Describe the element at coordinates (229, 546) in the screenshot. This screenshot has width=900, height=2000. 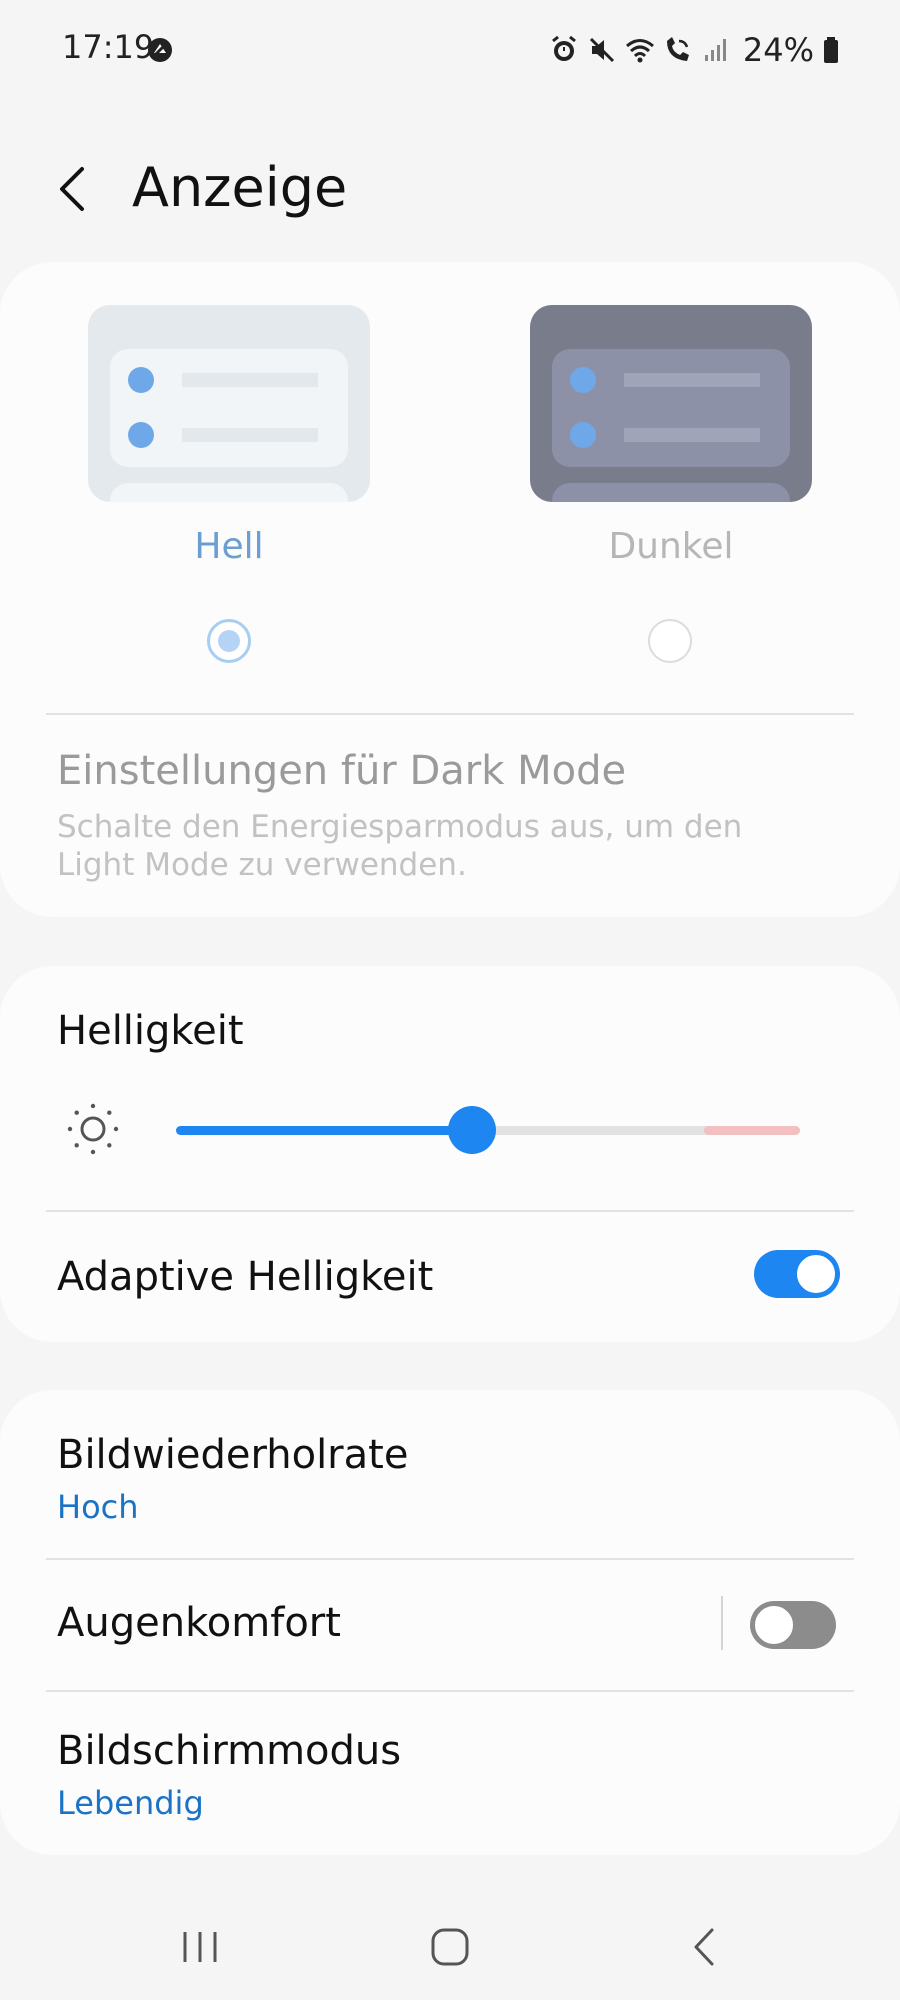
I see `light-theme-label: Hell` at that location.